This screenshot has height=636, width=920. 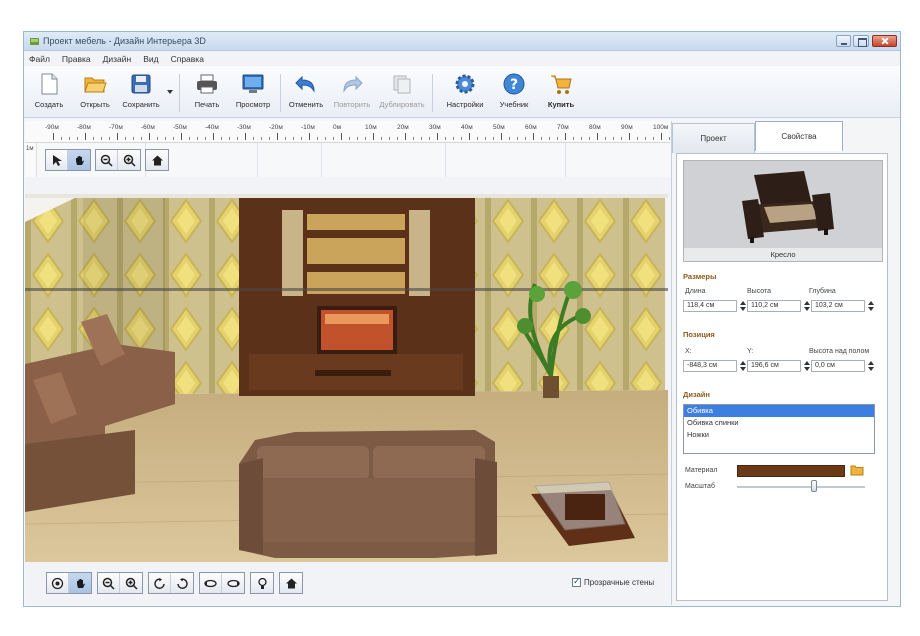 I want to click on menu-help: Справка, so click(x=187, y=59).